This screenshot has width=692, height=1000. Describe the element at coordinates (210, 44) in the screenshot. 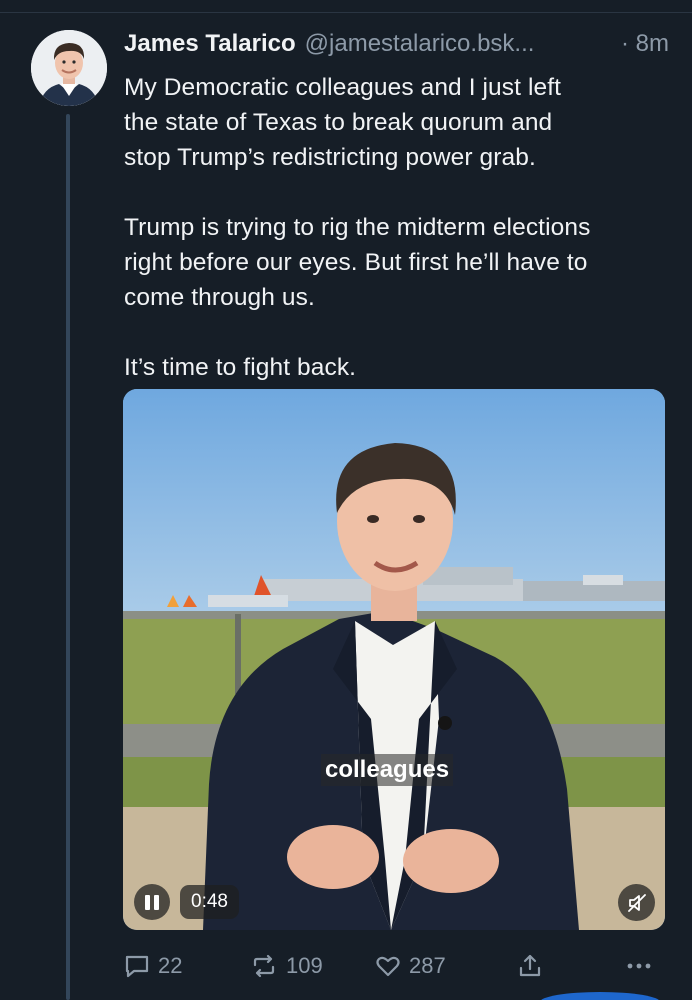

I see `author-name: James Talarico` at that location.